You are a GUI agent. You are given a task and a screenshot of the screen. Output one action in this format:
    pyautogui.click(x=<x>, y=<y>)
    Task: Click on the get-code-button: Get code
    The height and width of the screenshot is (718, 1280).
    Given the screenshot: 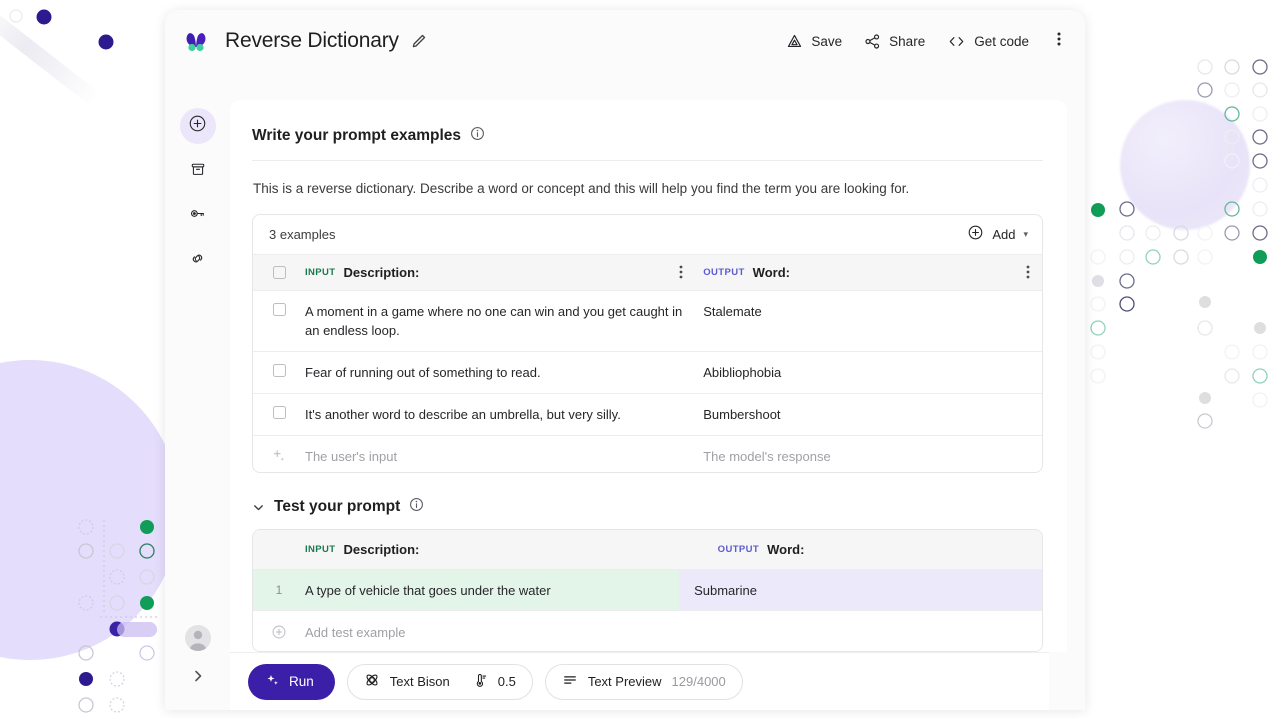 What is the action you would take?
    pyautogui.click(x=988, y=41)
    